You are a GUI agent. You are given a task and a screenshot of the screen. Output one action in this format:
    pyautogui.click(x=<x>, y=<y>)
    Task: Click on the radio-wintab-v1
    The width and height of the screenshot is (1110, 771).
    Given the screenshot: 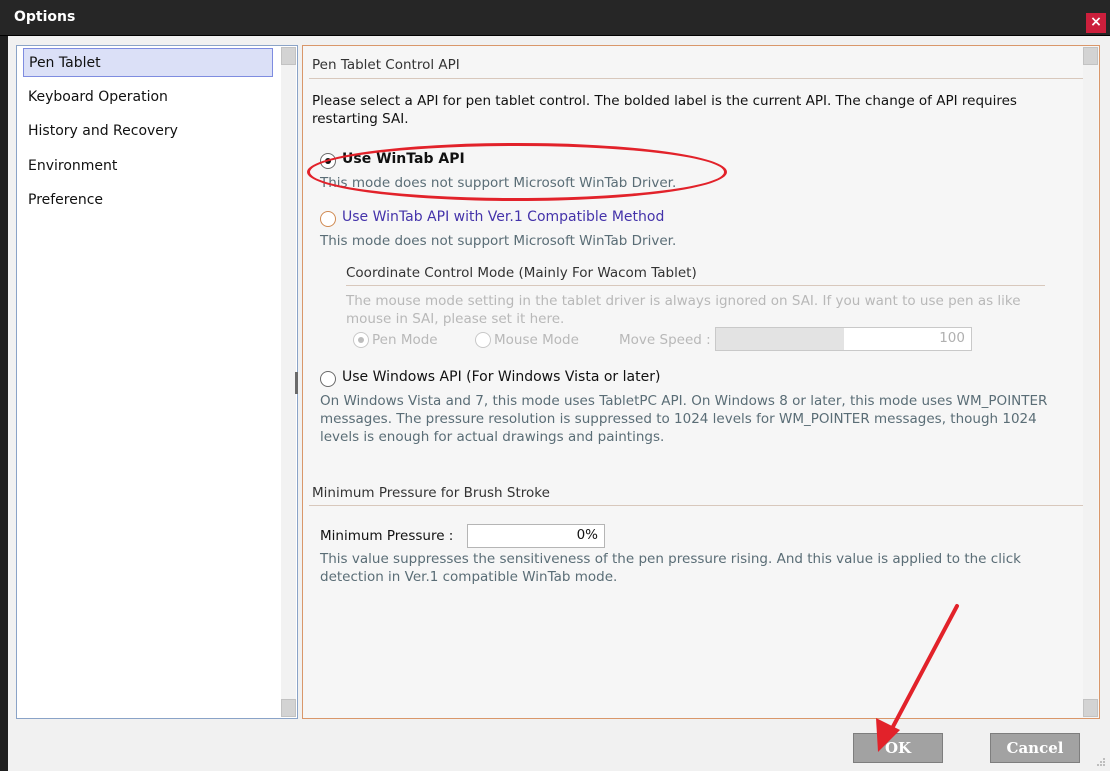 What is the action you would take?
    pyautogui.click(x=328, y=219)
    